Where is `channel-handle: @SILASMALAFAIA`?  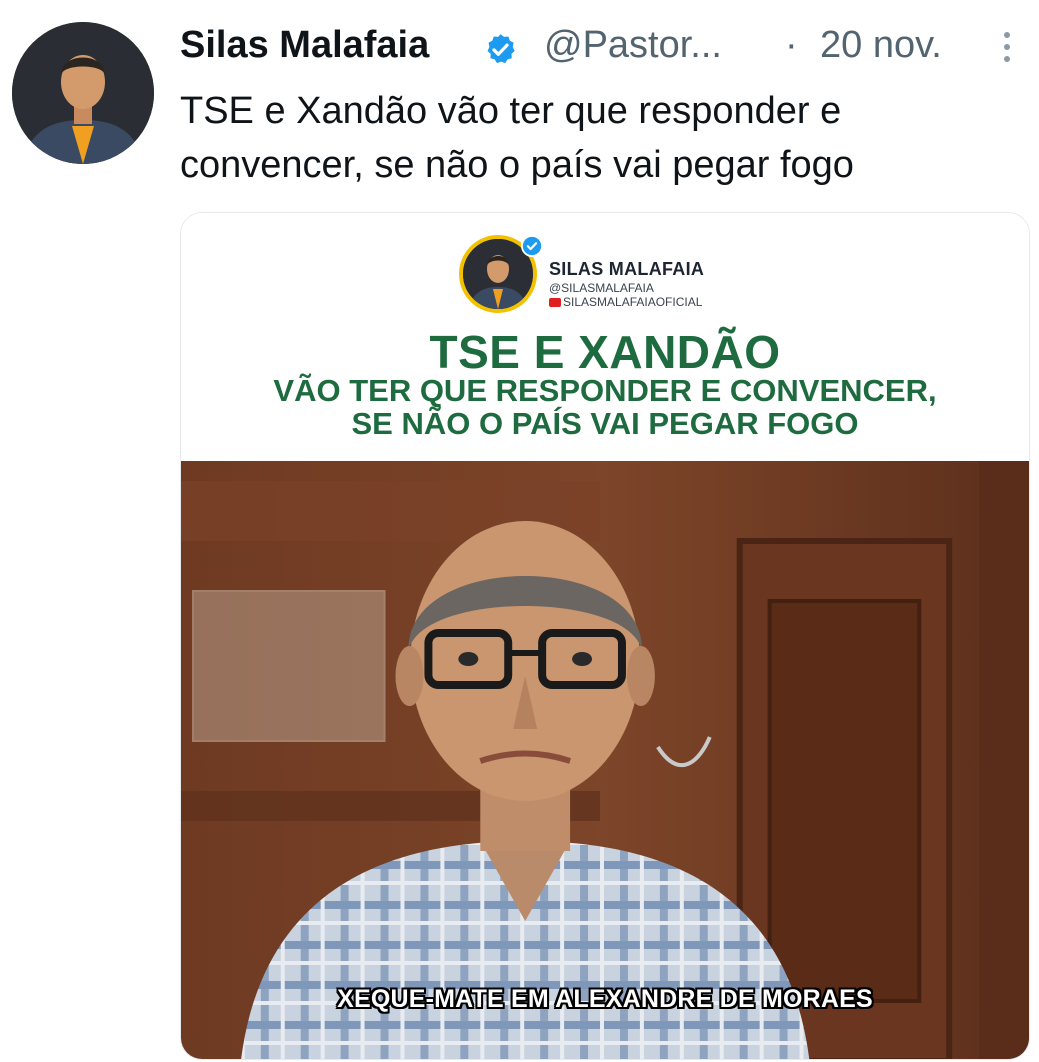
channel-handle: @SILASMALAFAIA is located at coordinates (601, 288).